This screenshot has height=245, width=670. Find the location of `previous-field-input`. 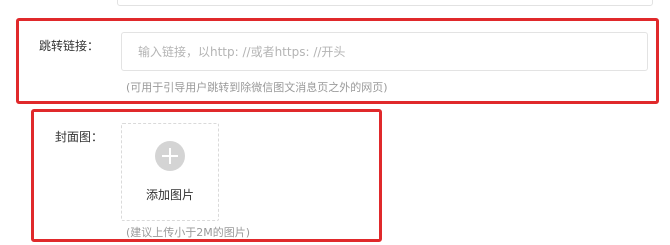

previous-field-input is located at coordinates (385, 3).